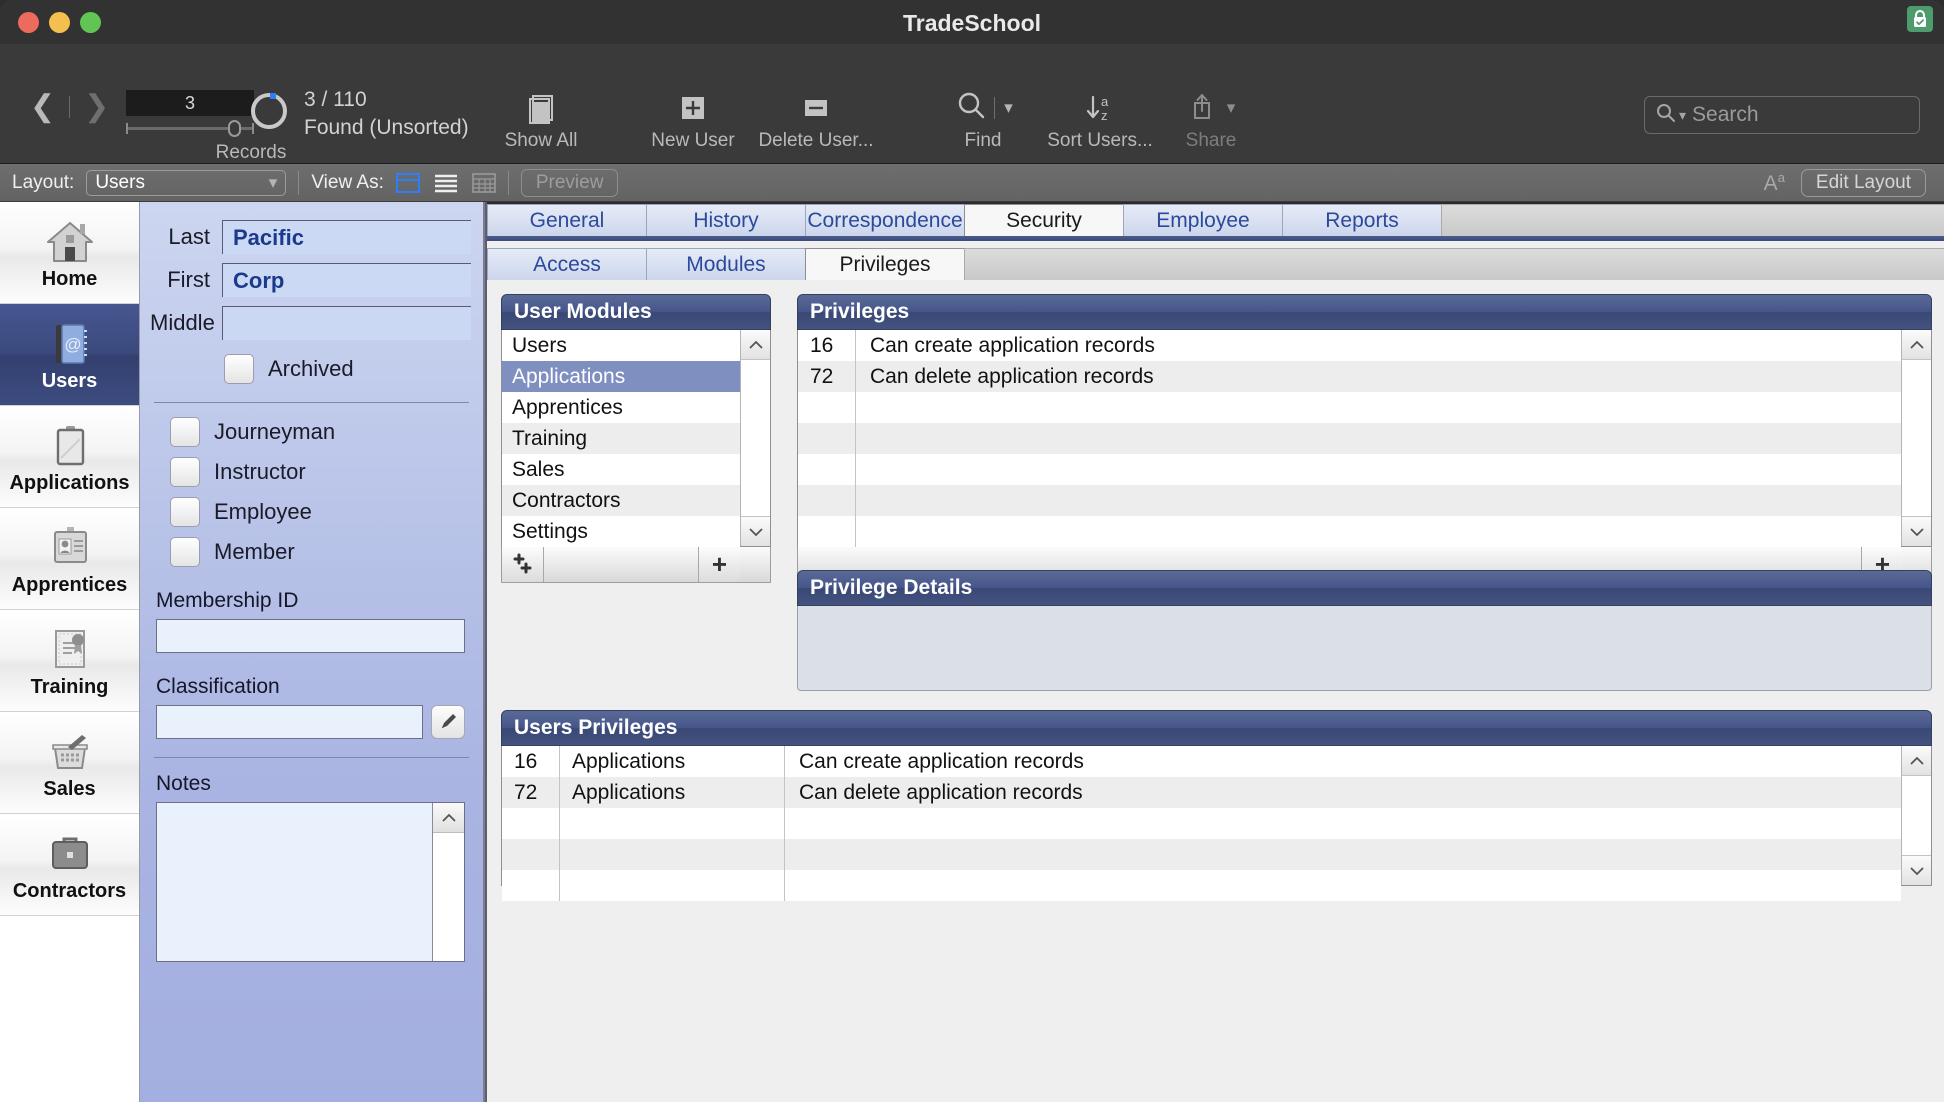 The height and width of the screenshot is (1102, 1944). What do you see at coordinates (523, 564) in the screenshot?
I see `add-multiple-modules-button` at bounding box center [523, 564].